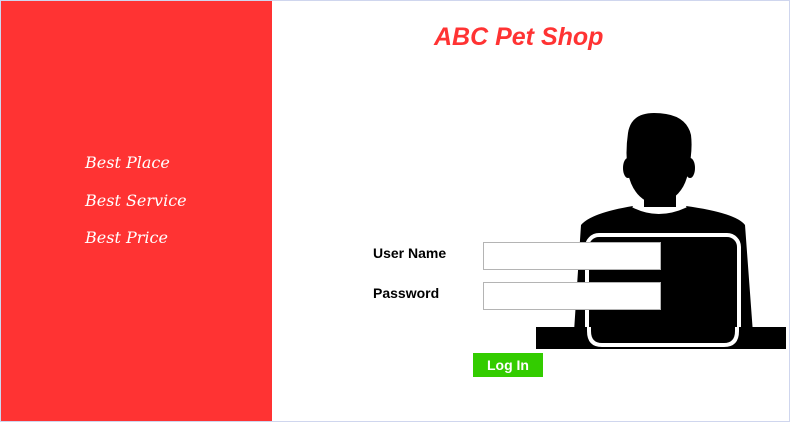 The height and width of the screenshot is (422, 790). What do you see at coordinates (508, 365) in the screenshot?
I see `login-button: Log In` at bounding box center [508, 365].